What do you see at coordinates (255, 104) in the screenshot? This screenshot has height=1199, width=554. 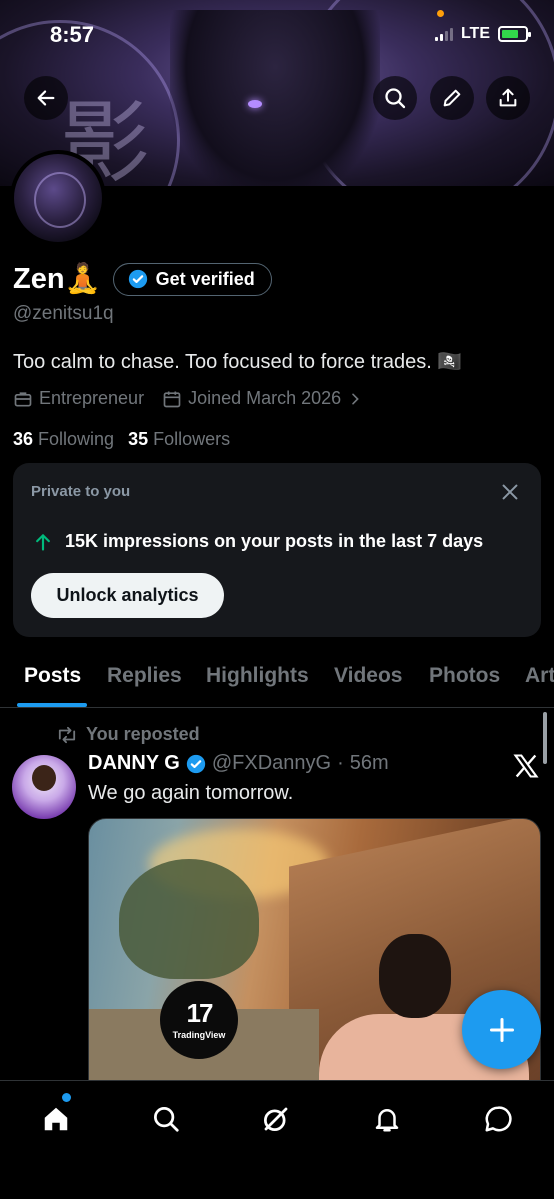 I see `banner-eye` at bounding box center [255, 104].